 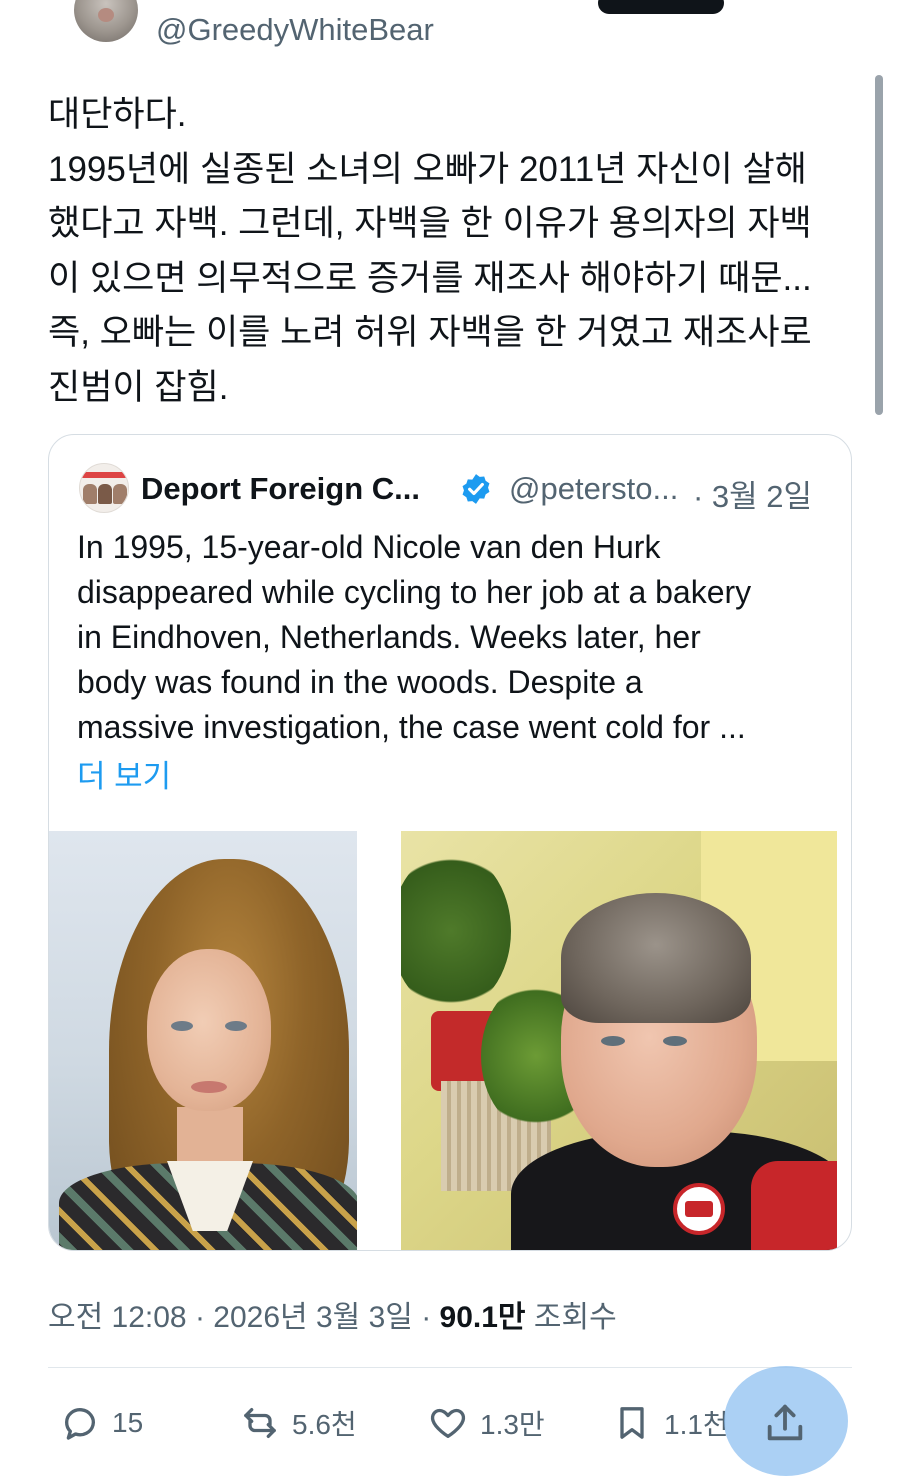 I want to click on reply-button: 15, so click(x=101, y=1423).